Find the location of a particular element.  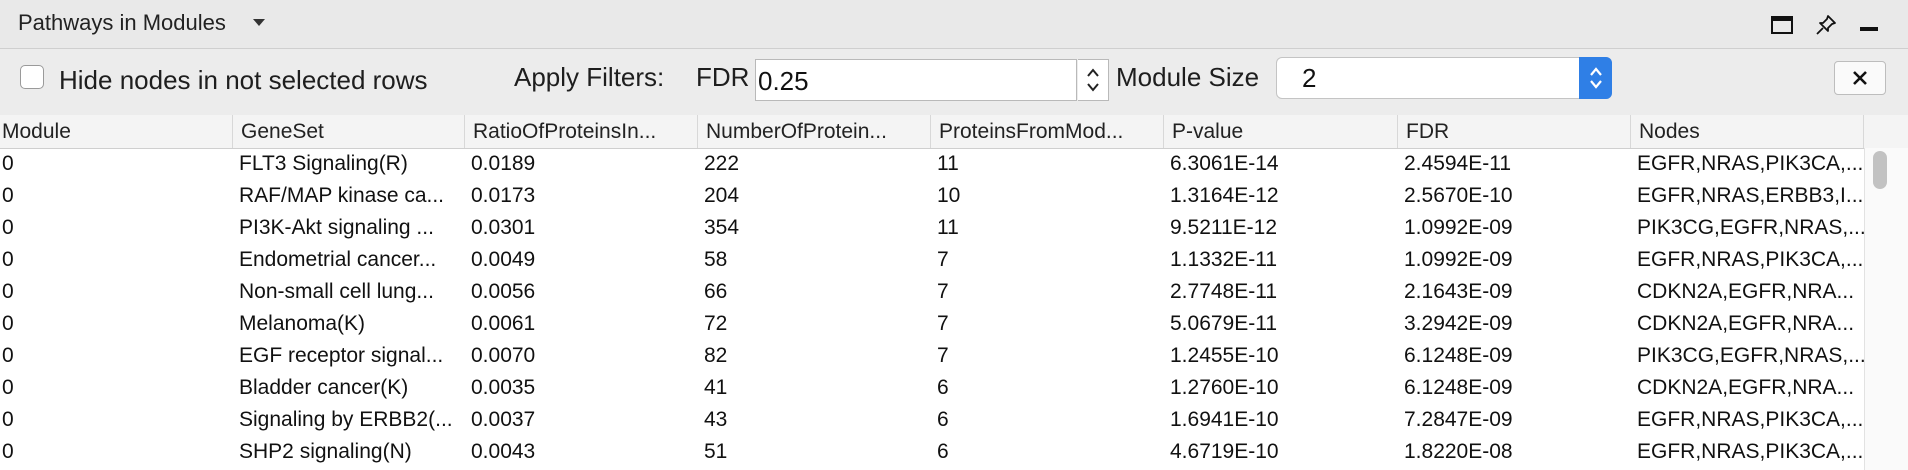

cell-fdr: 2.1643E-09 is located at coordinates (1458, 291).